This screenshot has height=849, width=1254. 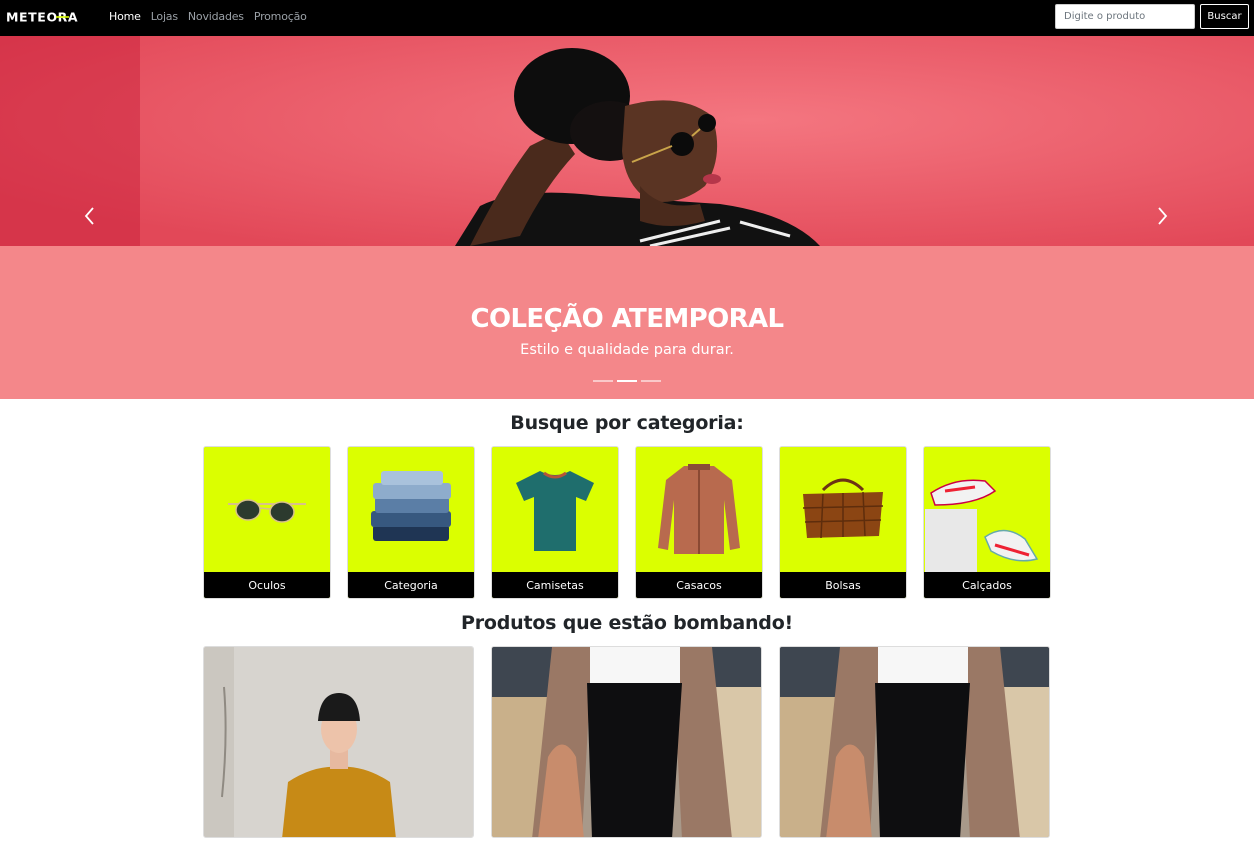 I want to click on sunglasses-image, so click(x=267, y=509).